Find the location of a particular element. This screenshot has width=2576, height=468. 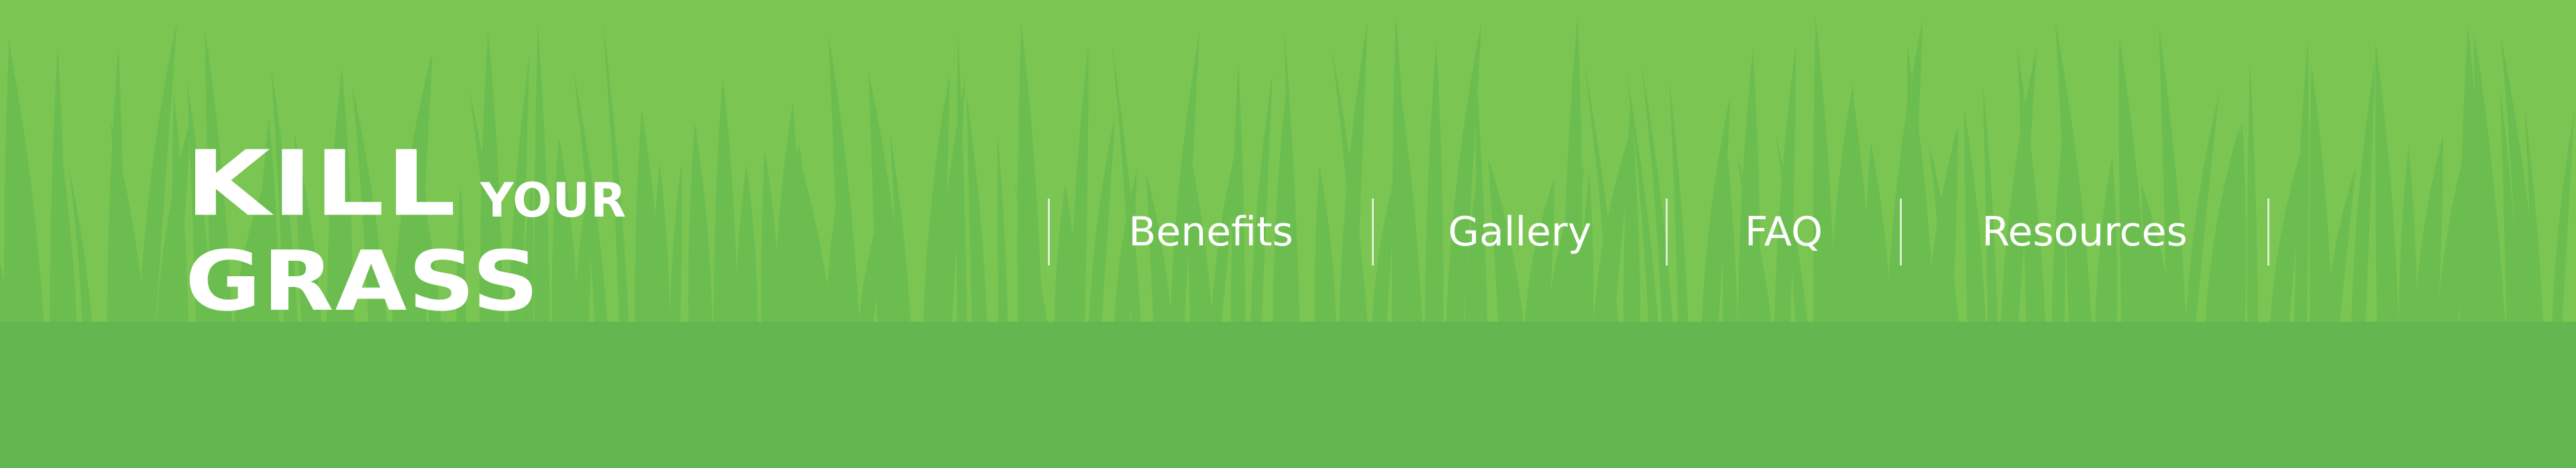

main-navigation: Benefits Gallery FAQ Resources is located at coordinates (1288, 233).